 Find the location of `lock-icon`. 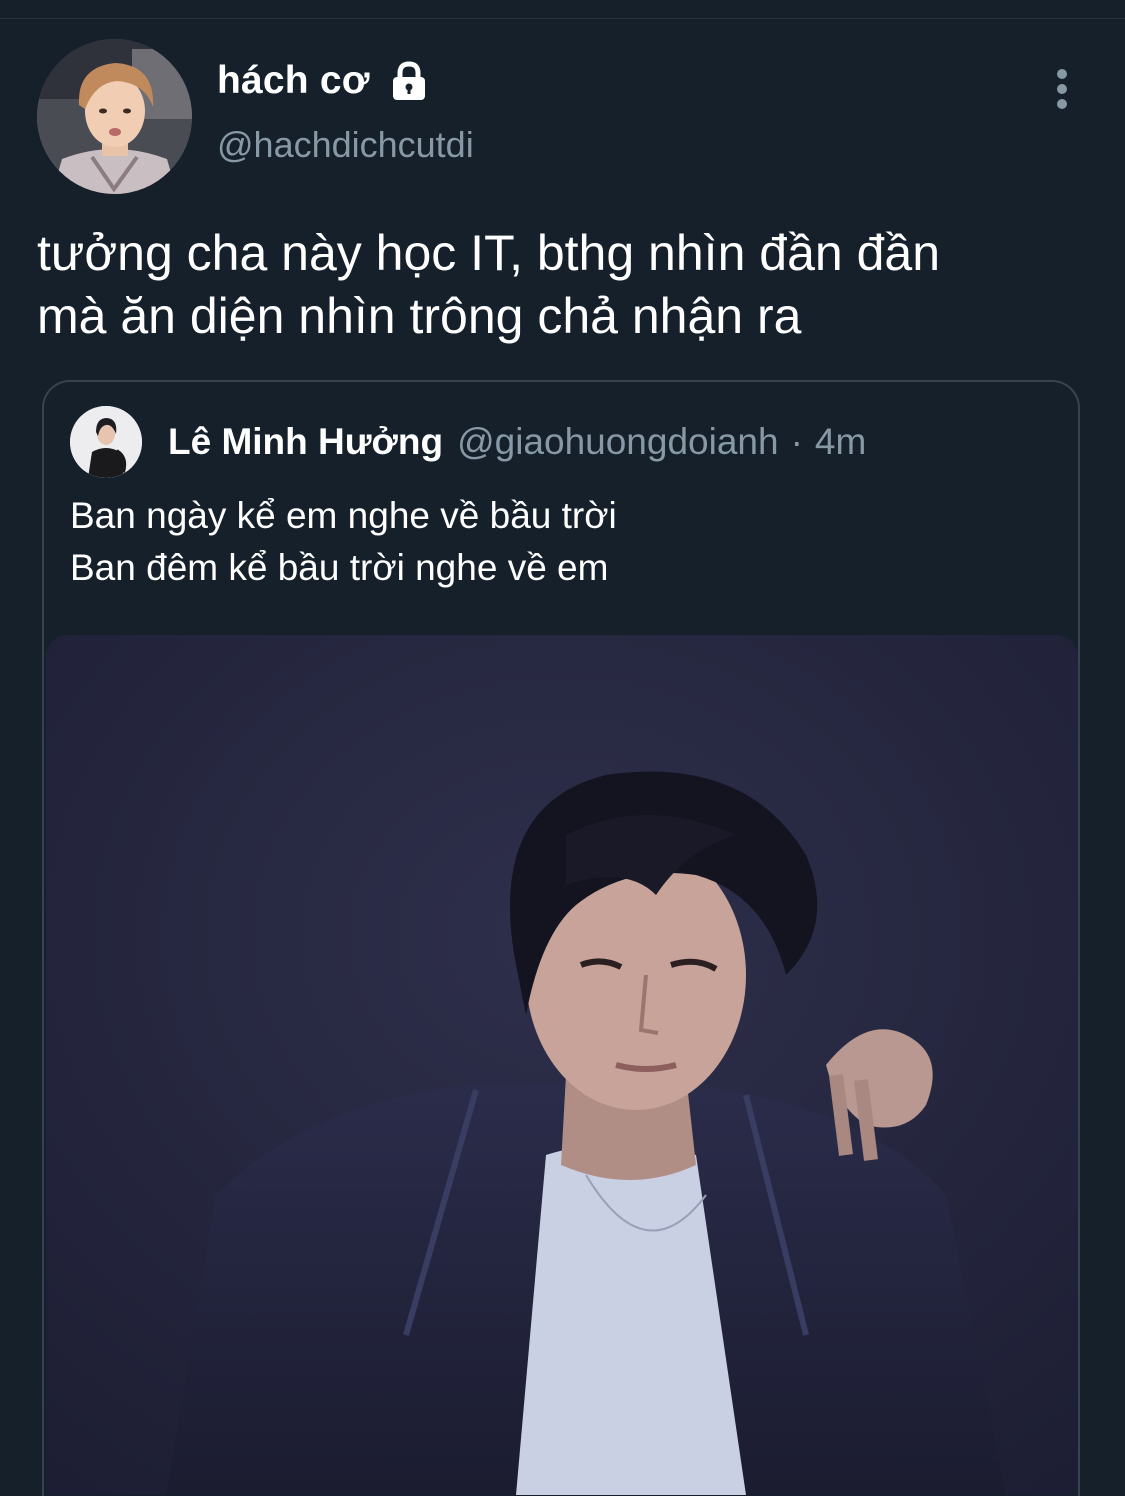

lock-icon is located at coordinates (409, 81).